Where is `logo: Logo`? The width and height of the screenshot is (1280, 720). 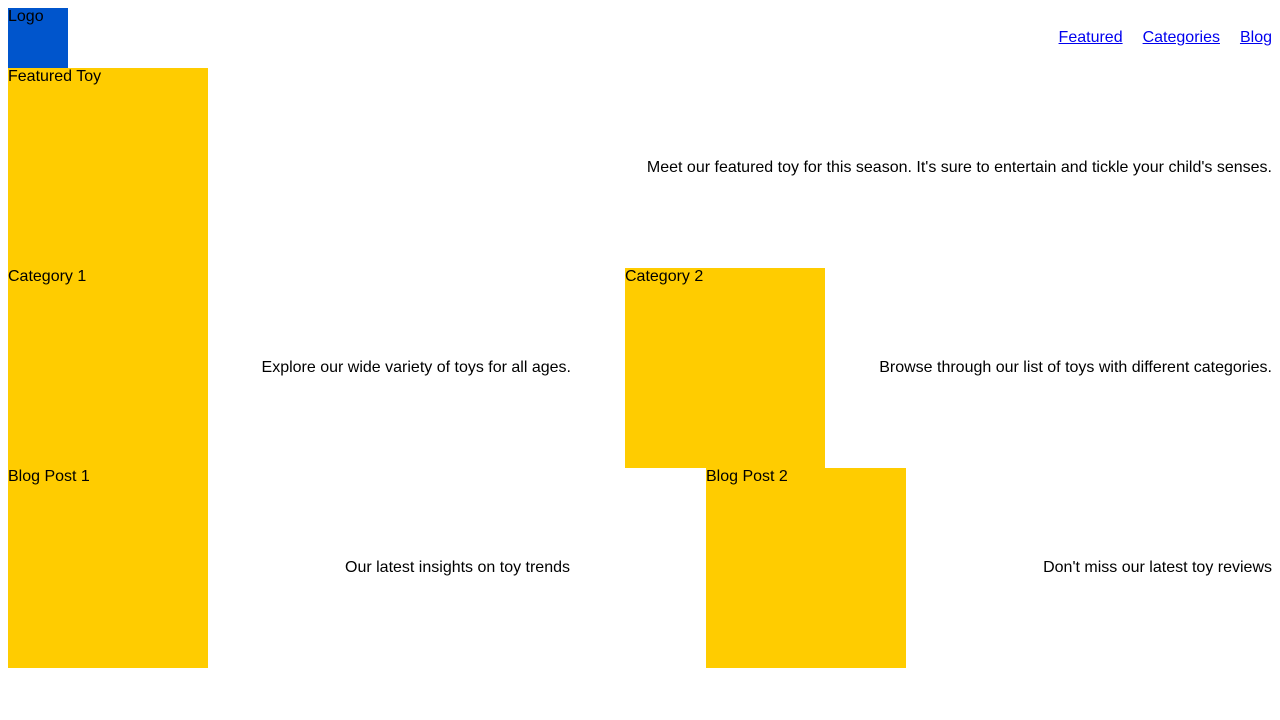 logo: Logo is located at coordinates (38, 38).